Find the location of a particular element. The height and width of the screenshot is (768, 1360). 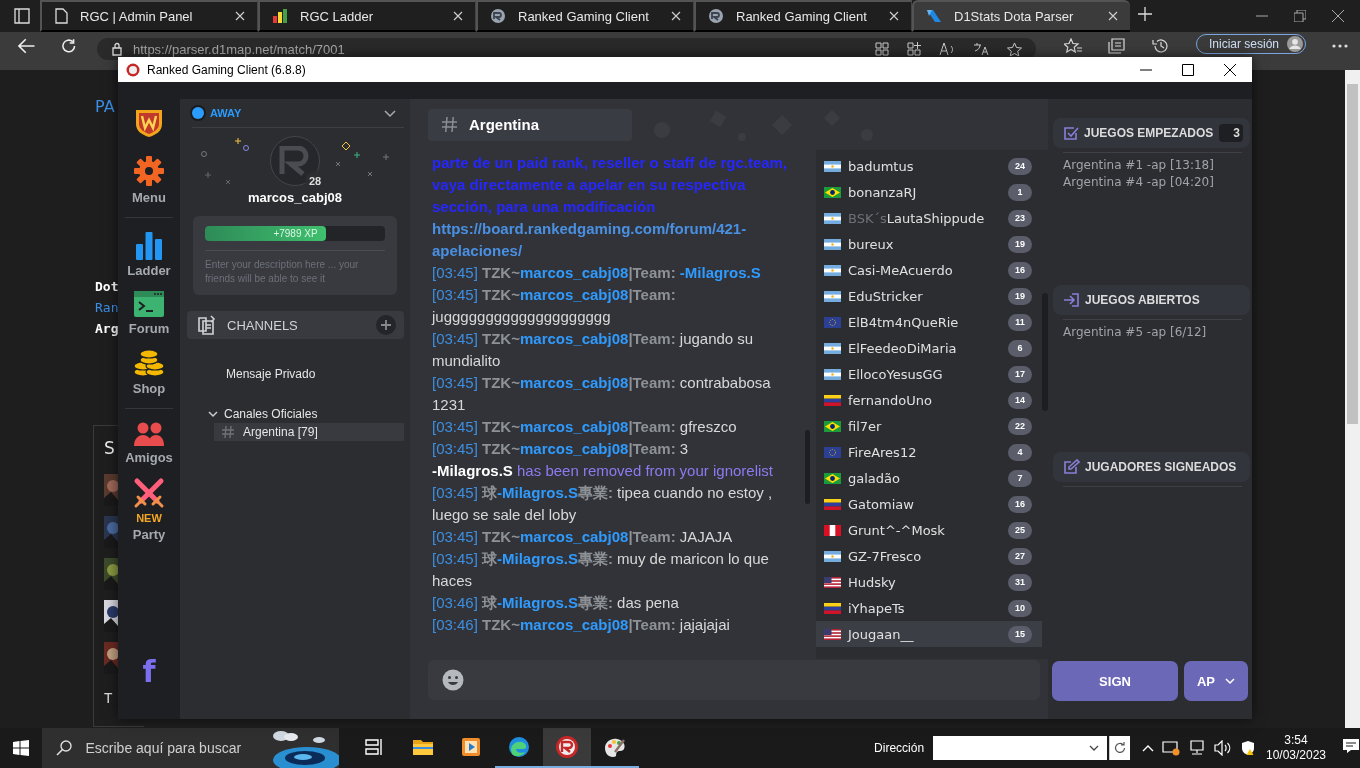

status-label: AWAY is located at coordinates (226, 113).